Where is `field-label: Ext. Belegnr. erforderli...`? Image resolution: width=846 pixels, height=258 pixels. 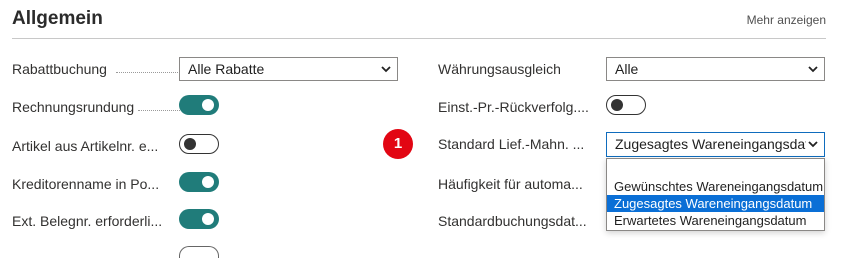
field-label: Ext. Belegnr. erforderli... is located at coordinates (87, 221).